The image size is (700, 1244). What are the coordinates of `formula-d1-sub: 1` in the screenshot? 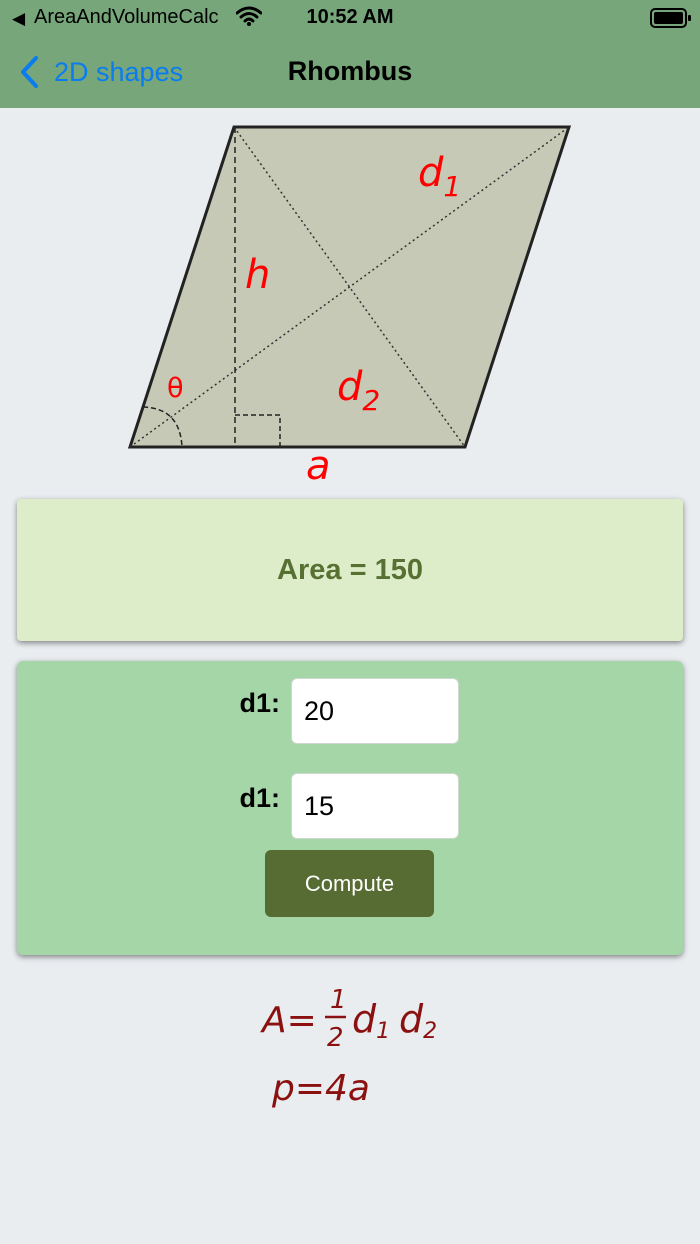 It's located at (383, 1031).